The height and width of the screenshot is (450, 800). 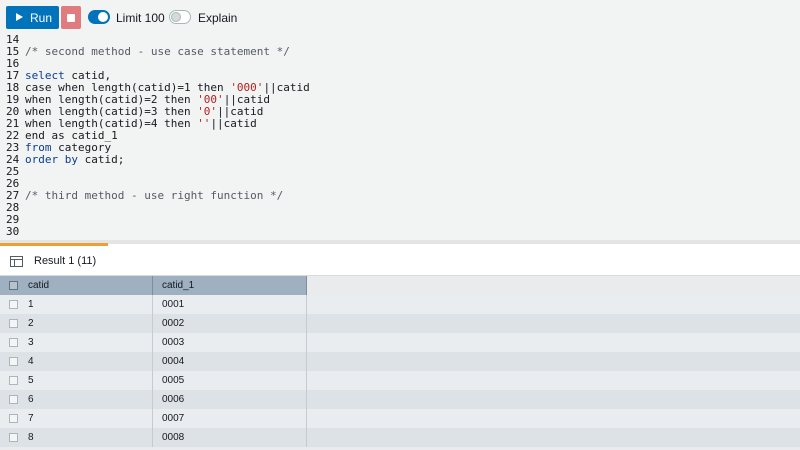 I want to click on limit-toggle, so click(x=99, y=17).